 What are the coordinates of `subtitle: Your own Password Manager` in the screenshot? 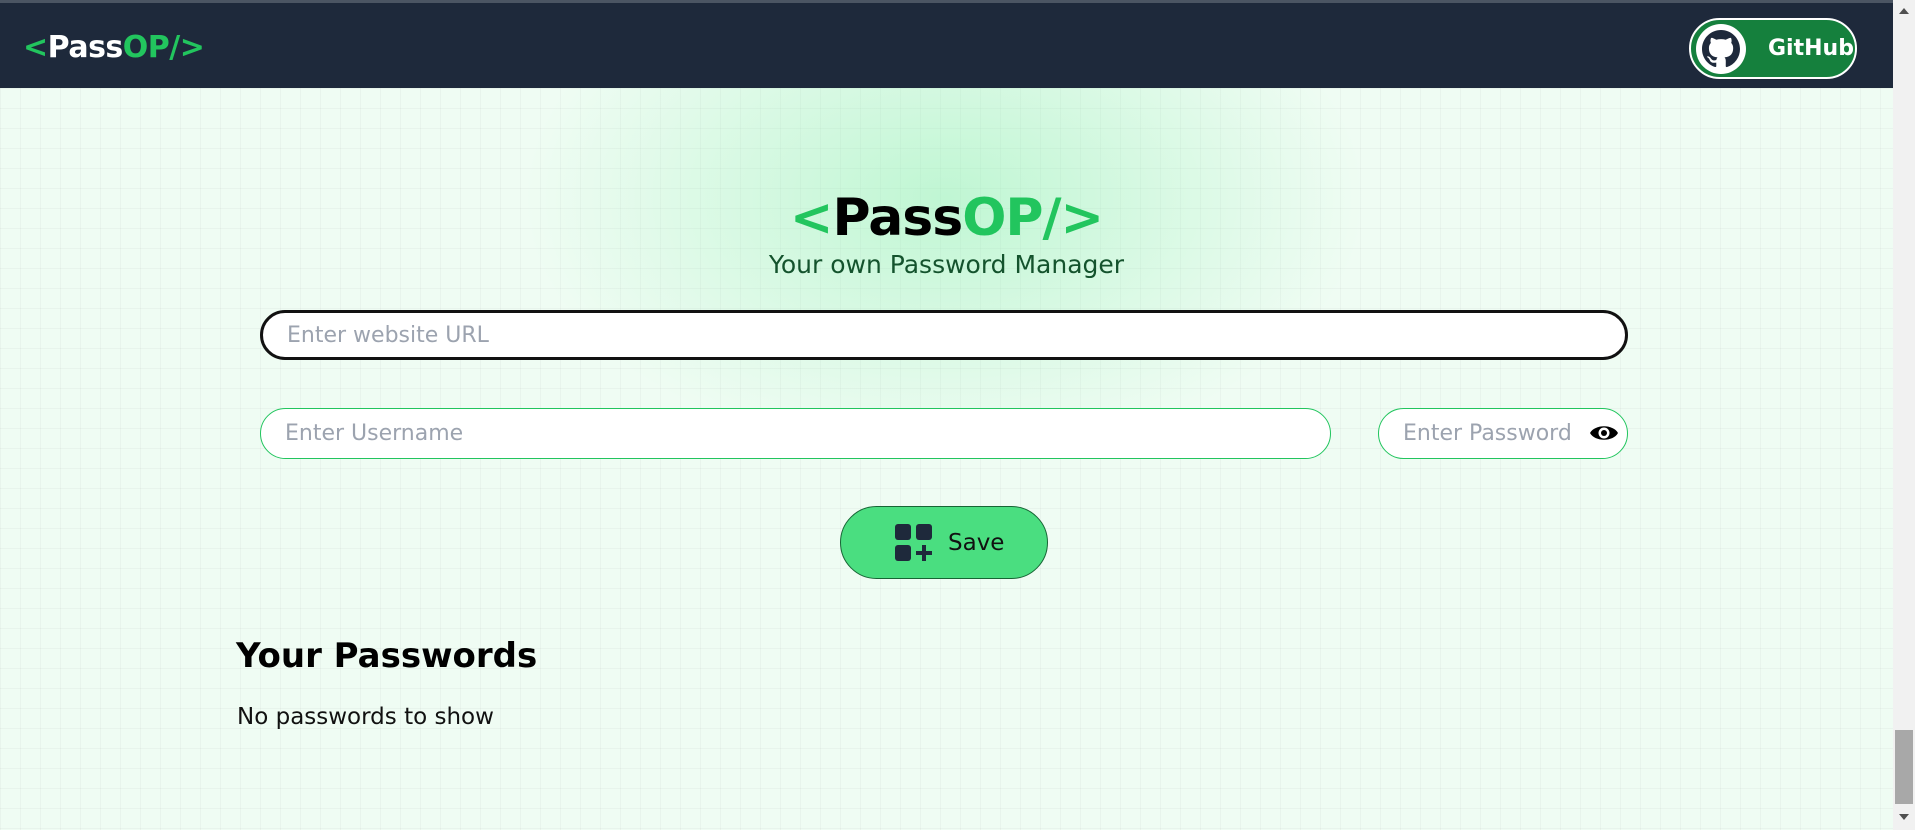 It's located at (946, 264).